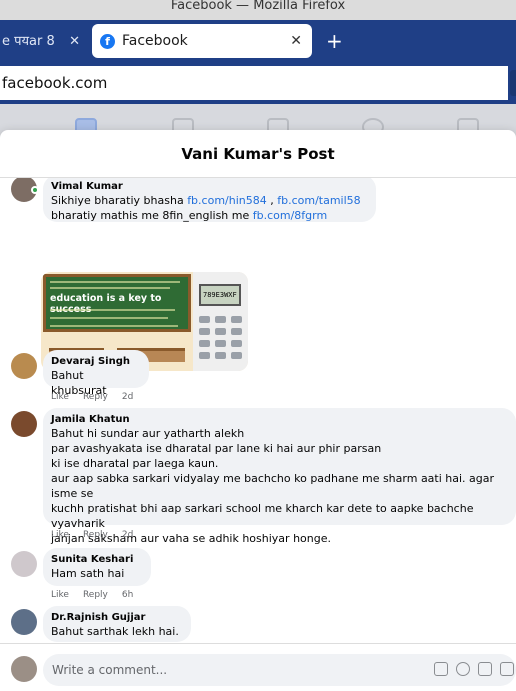 This screenshot has height=691, width=516. I want to click on phone-graphic: 789E3WXF, so click(220, 321).